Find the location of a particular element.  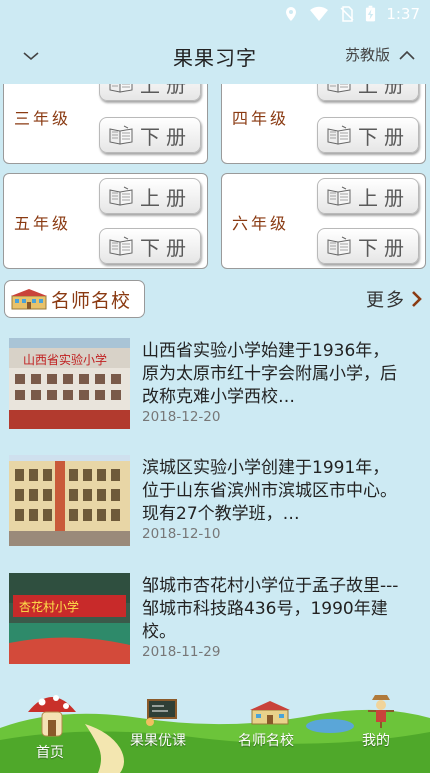

tab-label: 我的 is located at coordinates (376, 741).